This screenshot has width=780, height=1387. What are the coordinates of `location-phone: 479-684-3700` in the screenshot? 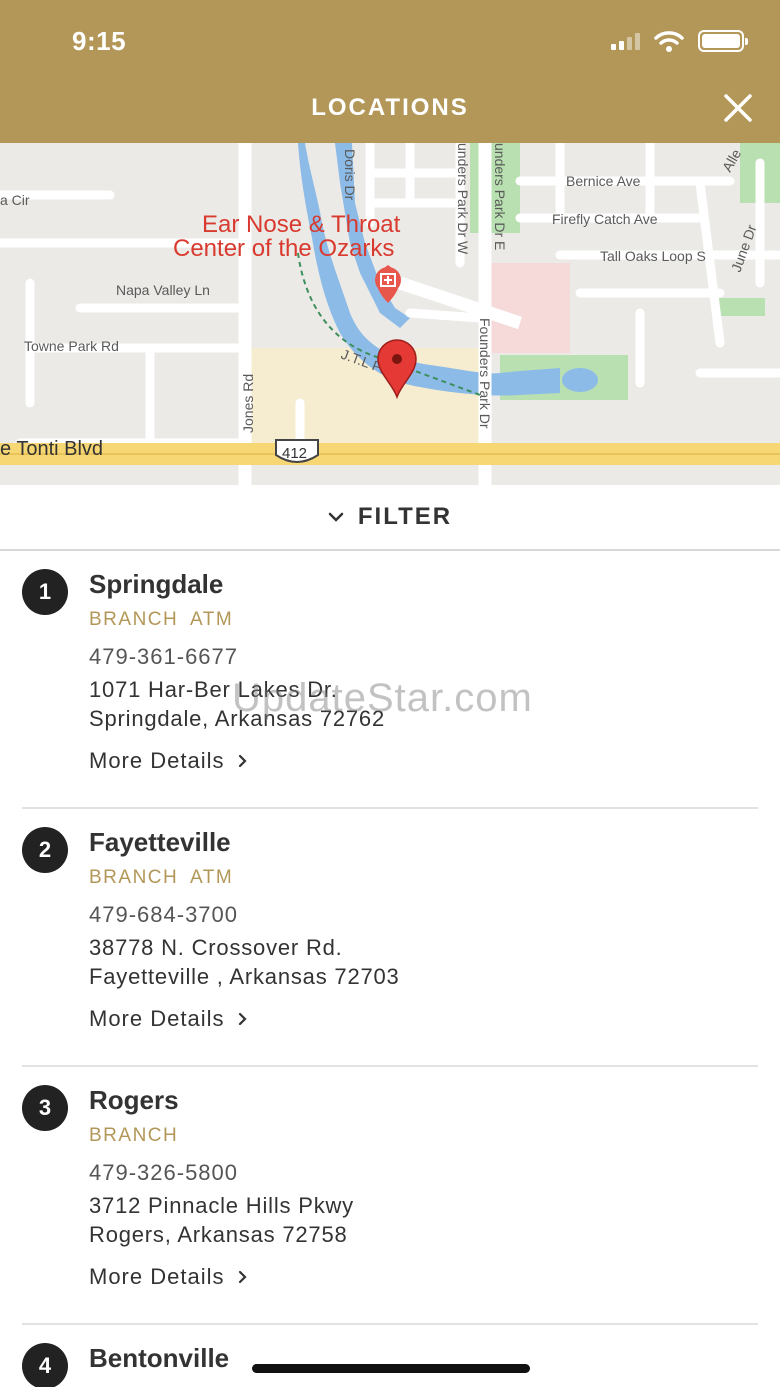 It's located at (163, 915).